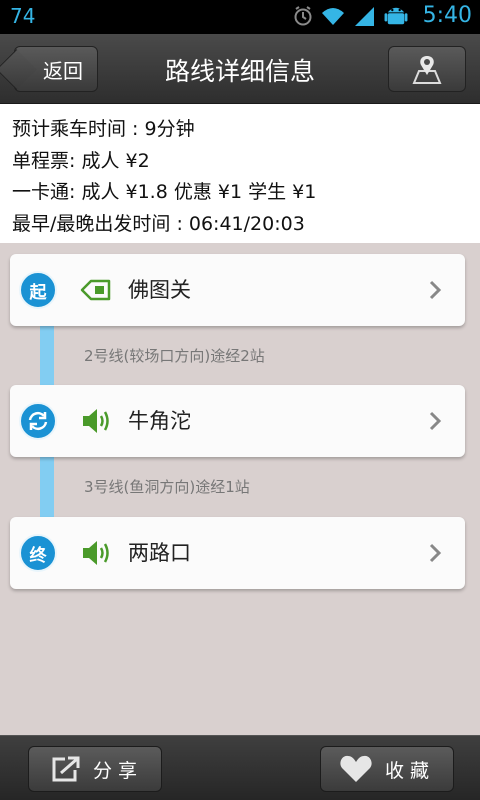 This screenshot has width=480, height=800. Describe the element at coordinates (164, 192) in the screenshot. I see `card-fare-text: 一卡通: 成人 ¥1.8 优惠 ¥1 学生 ¥1` at that location.